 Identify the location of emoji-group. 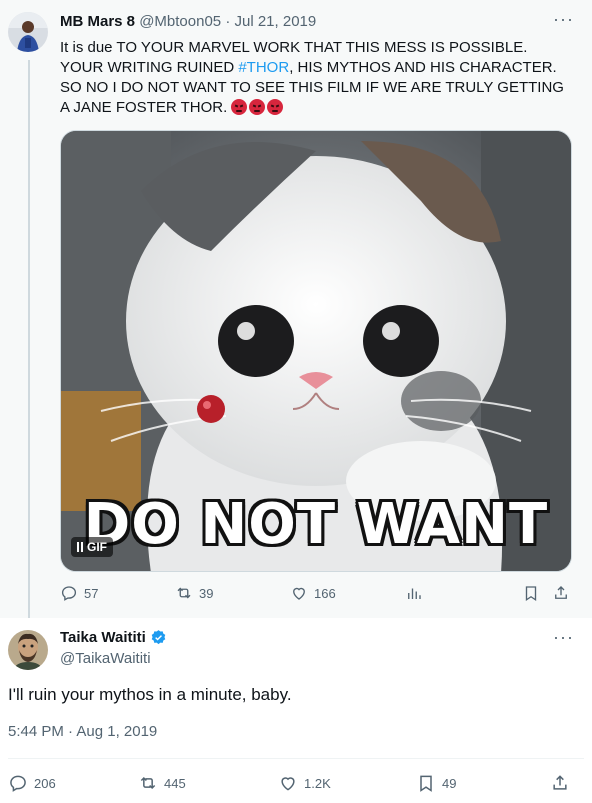
(257, 107).